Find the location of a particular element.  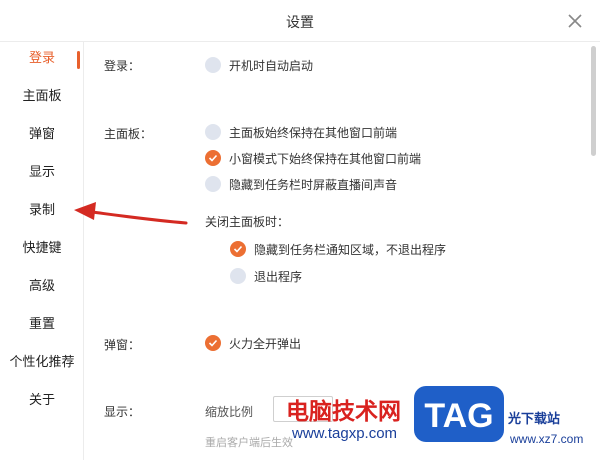

dialog-title: 设置 is located at coordinates (300, 23).